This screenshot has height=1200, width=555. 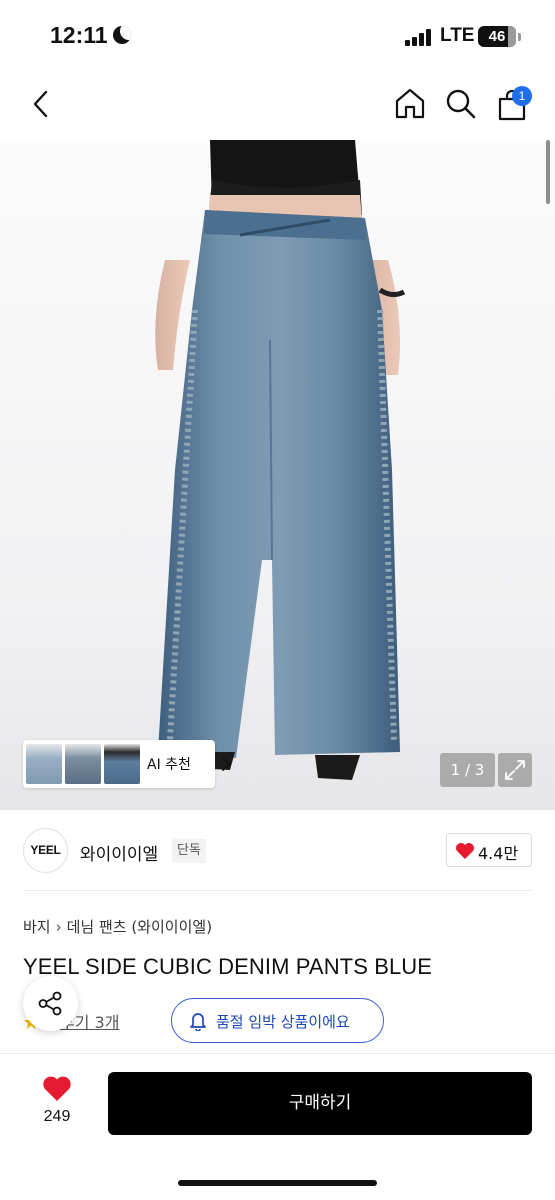 I want to click on status-time: 12:11, so click(x=79, y=35).